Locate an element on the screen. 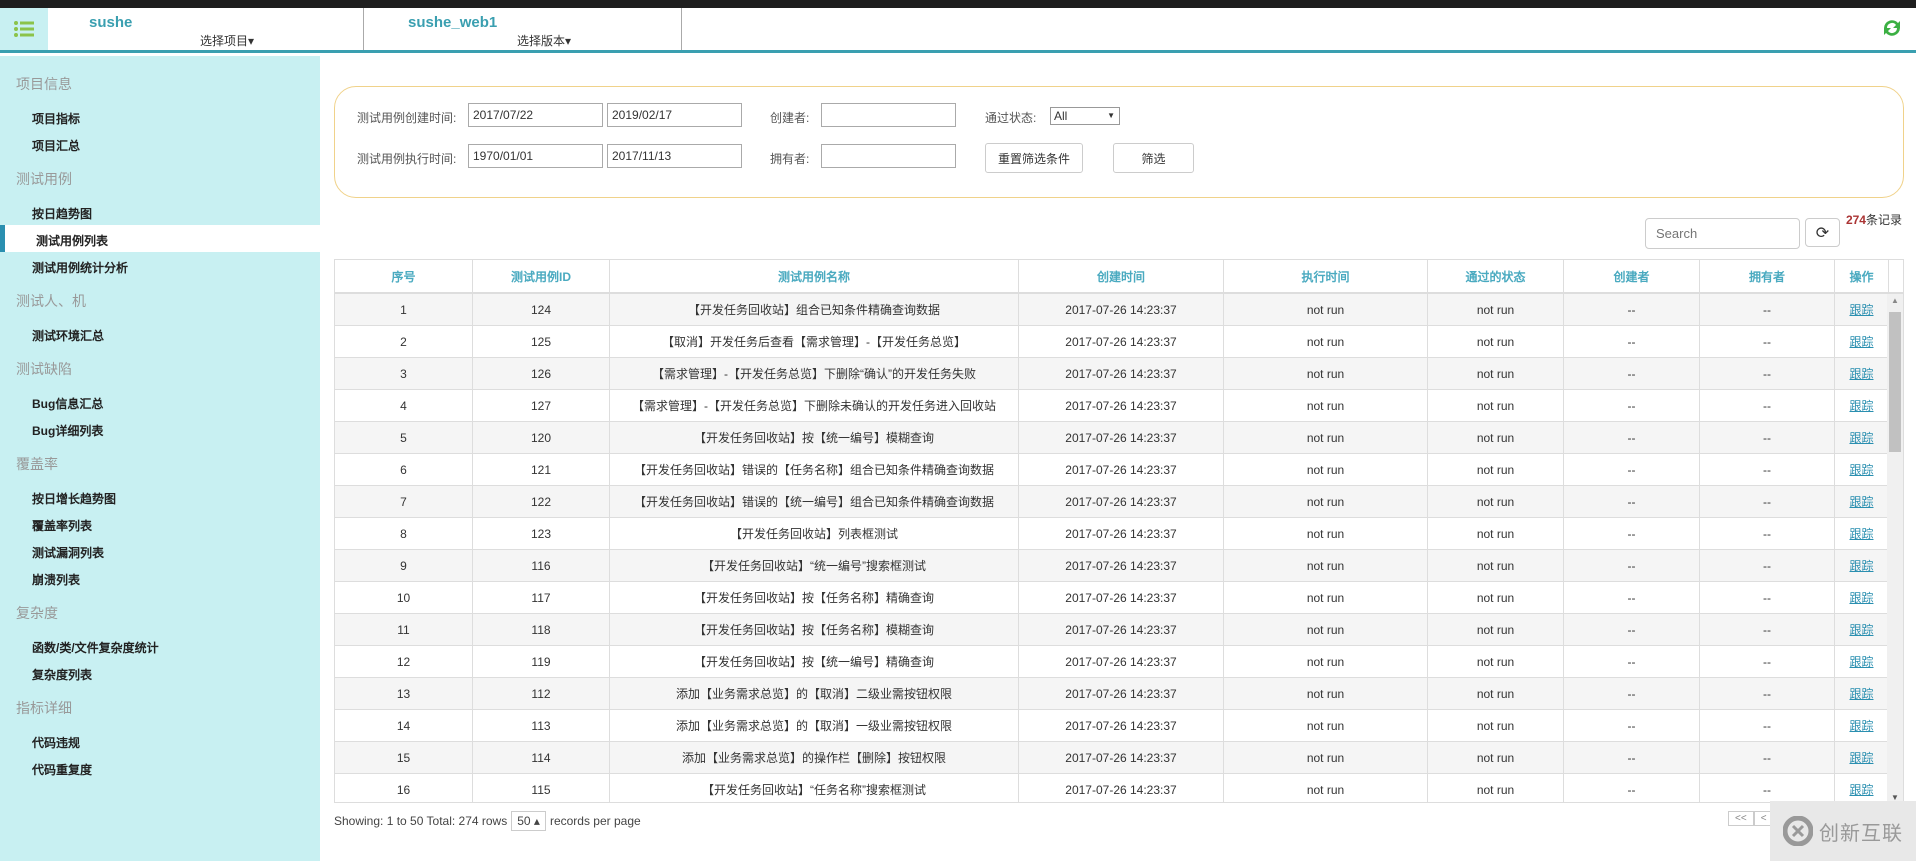 This screenshot has width=1916, height=861. case-name: 【开发任务回收站】“统一编号”搜索框测试 is located at coordinates (814, 566).